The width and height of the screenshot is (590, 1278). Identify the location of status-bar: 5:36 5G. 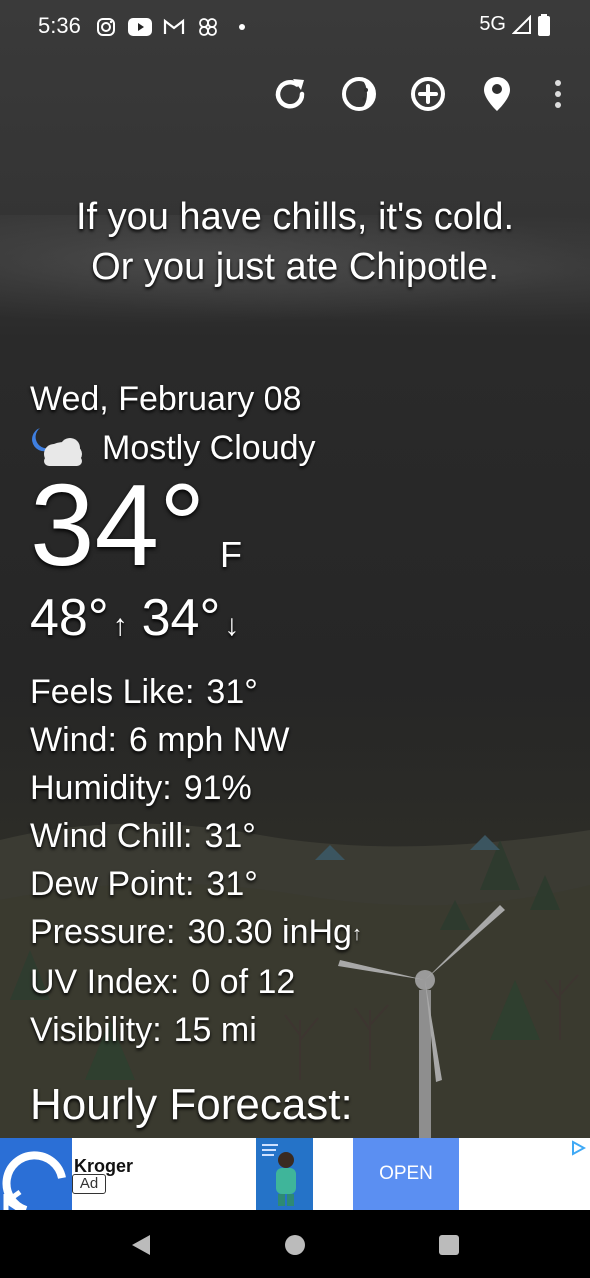
(295, 27).